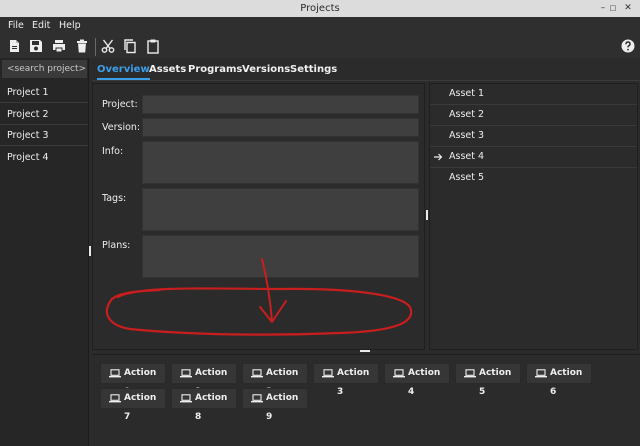  What do you see at coordinates (275, 405) in the screenshot?
I see `action-button: Action 9` at bounding box center [275, 405].